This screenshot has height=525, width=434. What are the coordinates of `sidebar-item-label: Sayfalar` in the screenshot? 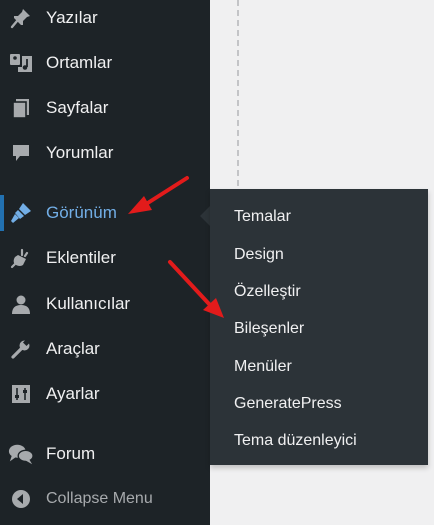 It's located at (77, 107).